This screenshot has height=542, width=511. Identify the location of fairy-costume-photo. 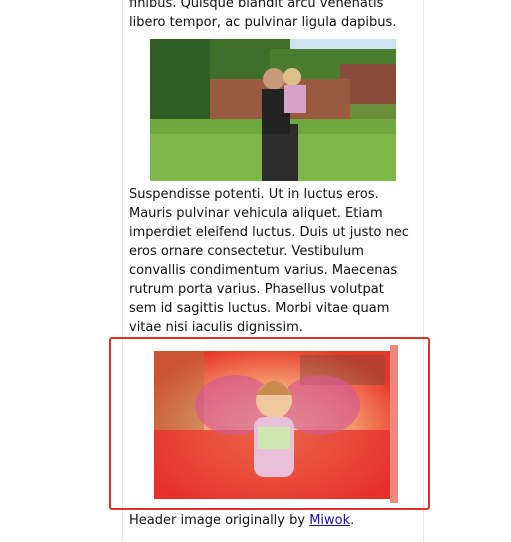
(274, 424).